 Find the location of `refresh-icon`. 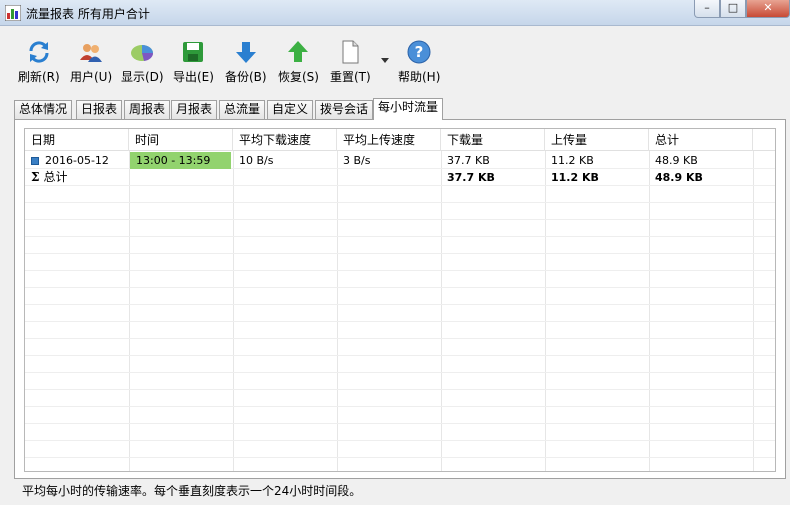

refresh-icon is located at coordinates (39, 52).